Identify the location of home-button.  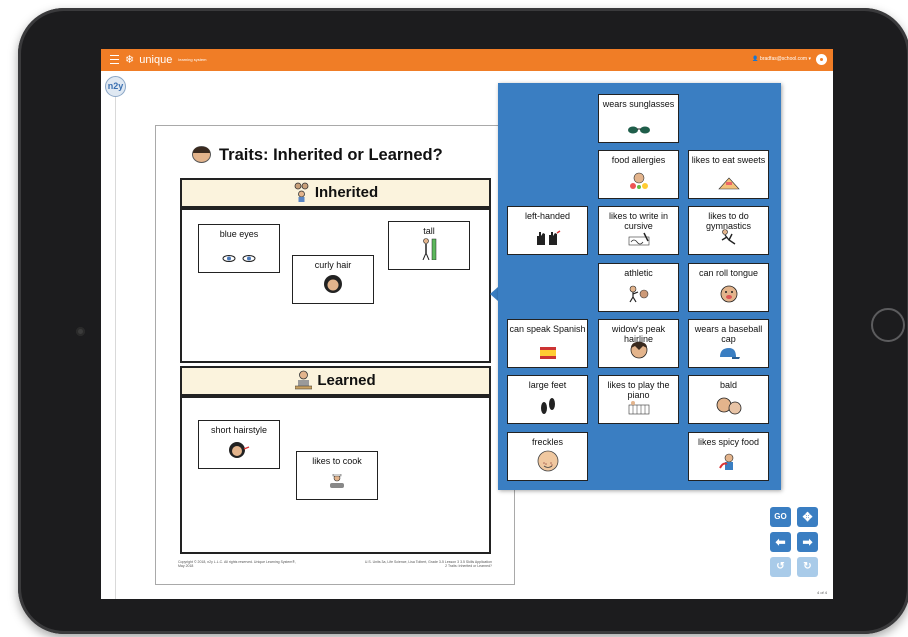
(888, 325).